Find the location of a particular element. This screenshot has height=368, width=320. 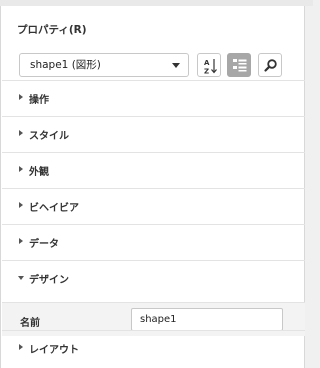

section-label: デザイン is located at coordinates (49, 280).